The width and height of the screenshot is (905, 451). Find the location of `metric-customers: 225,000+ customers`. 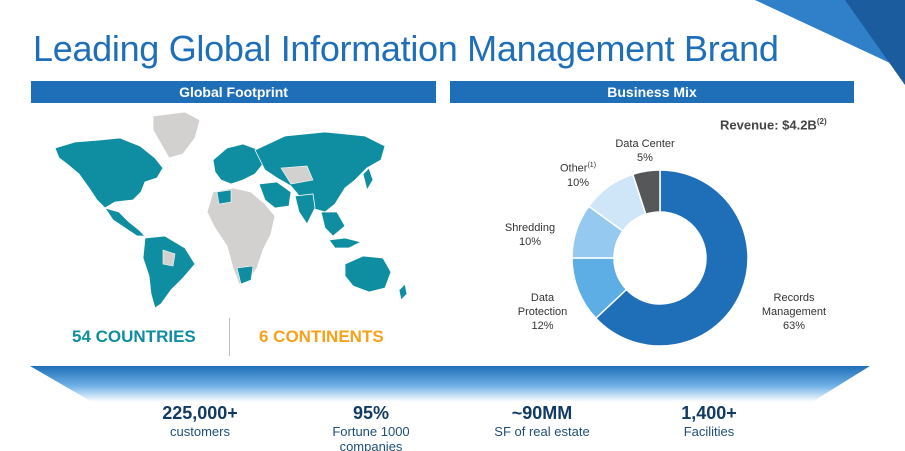

metric-customers: 225,000+ customers is located at coordinates (200, 420).